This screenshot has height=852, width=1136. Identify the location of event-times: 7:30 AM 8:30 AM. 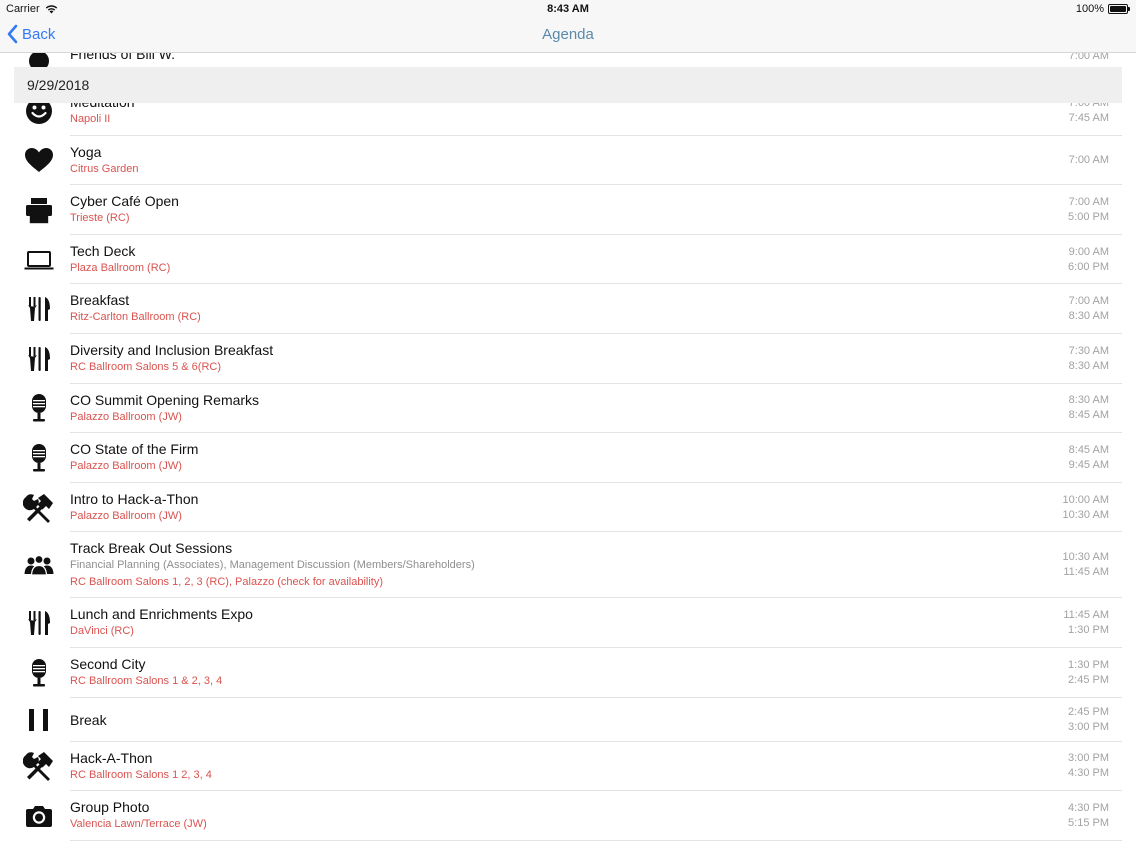
(1089, 359).